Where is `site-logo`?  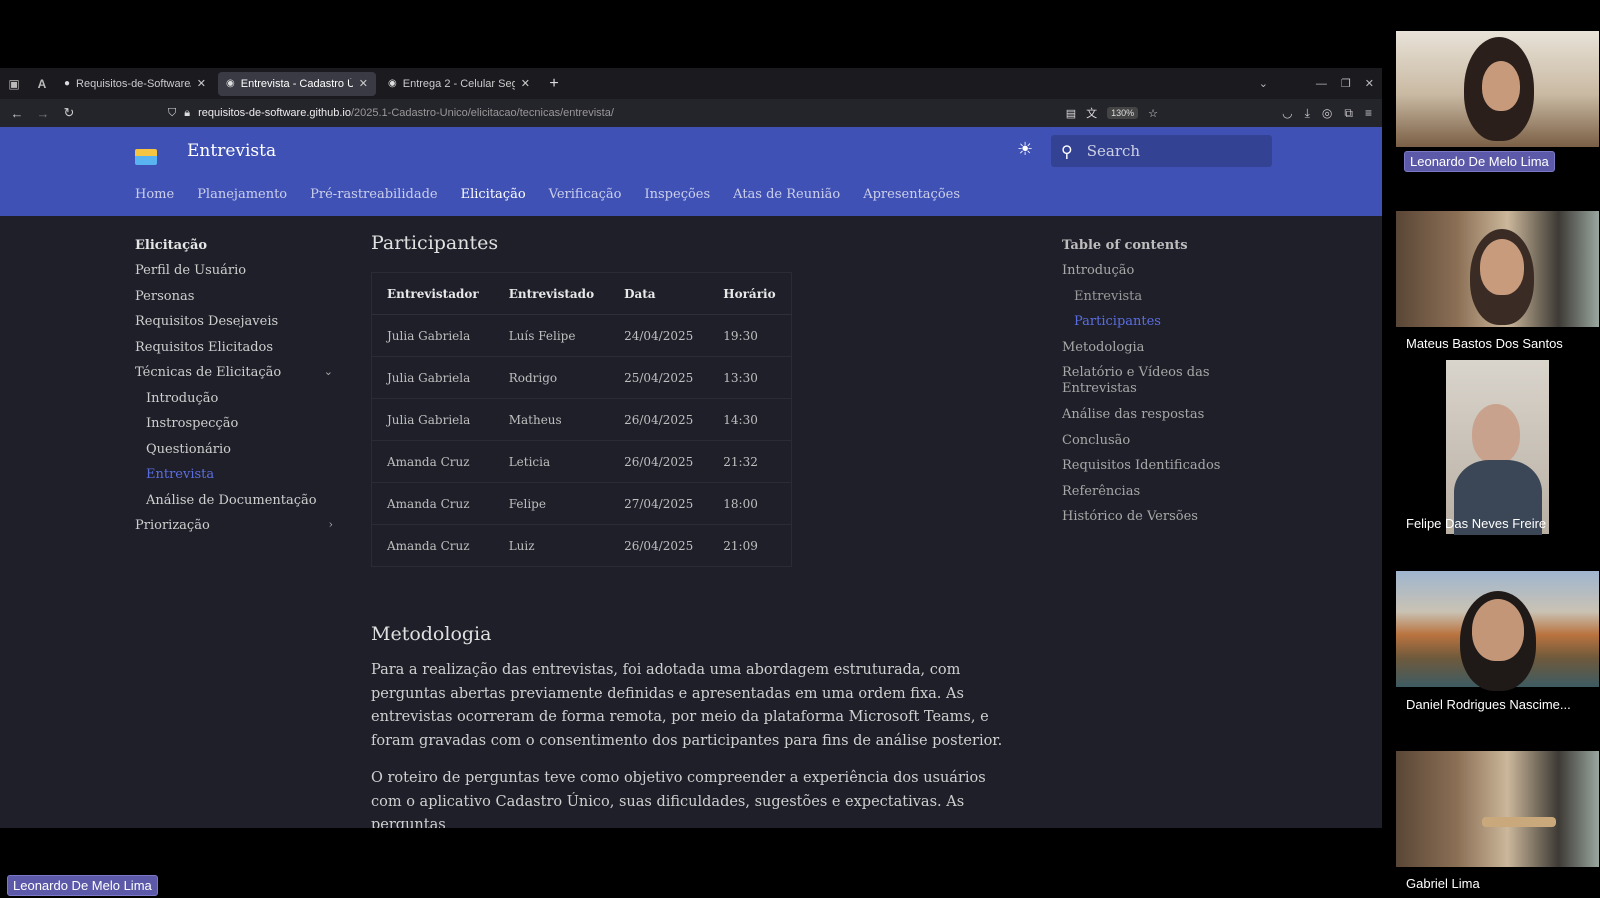
site-logo is located at coordinates (146, 157).